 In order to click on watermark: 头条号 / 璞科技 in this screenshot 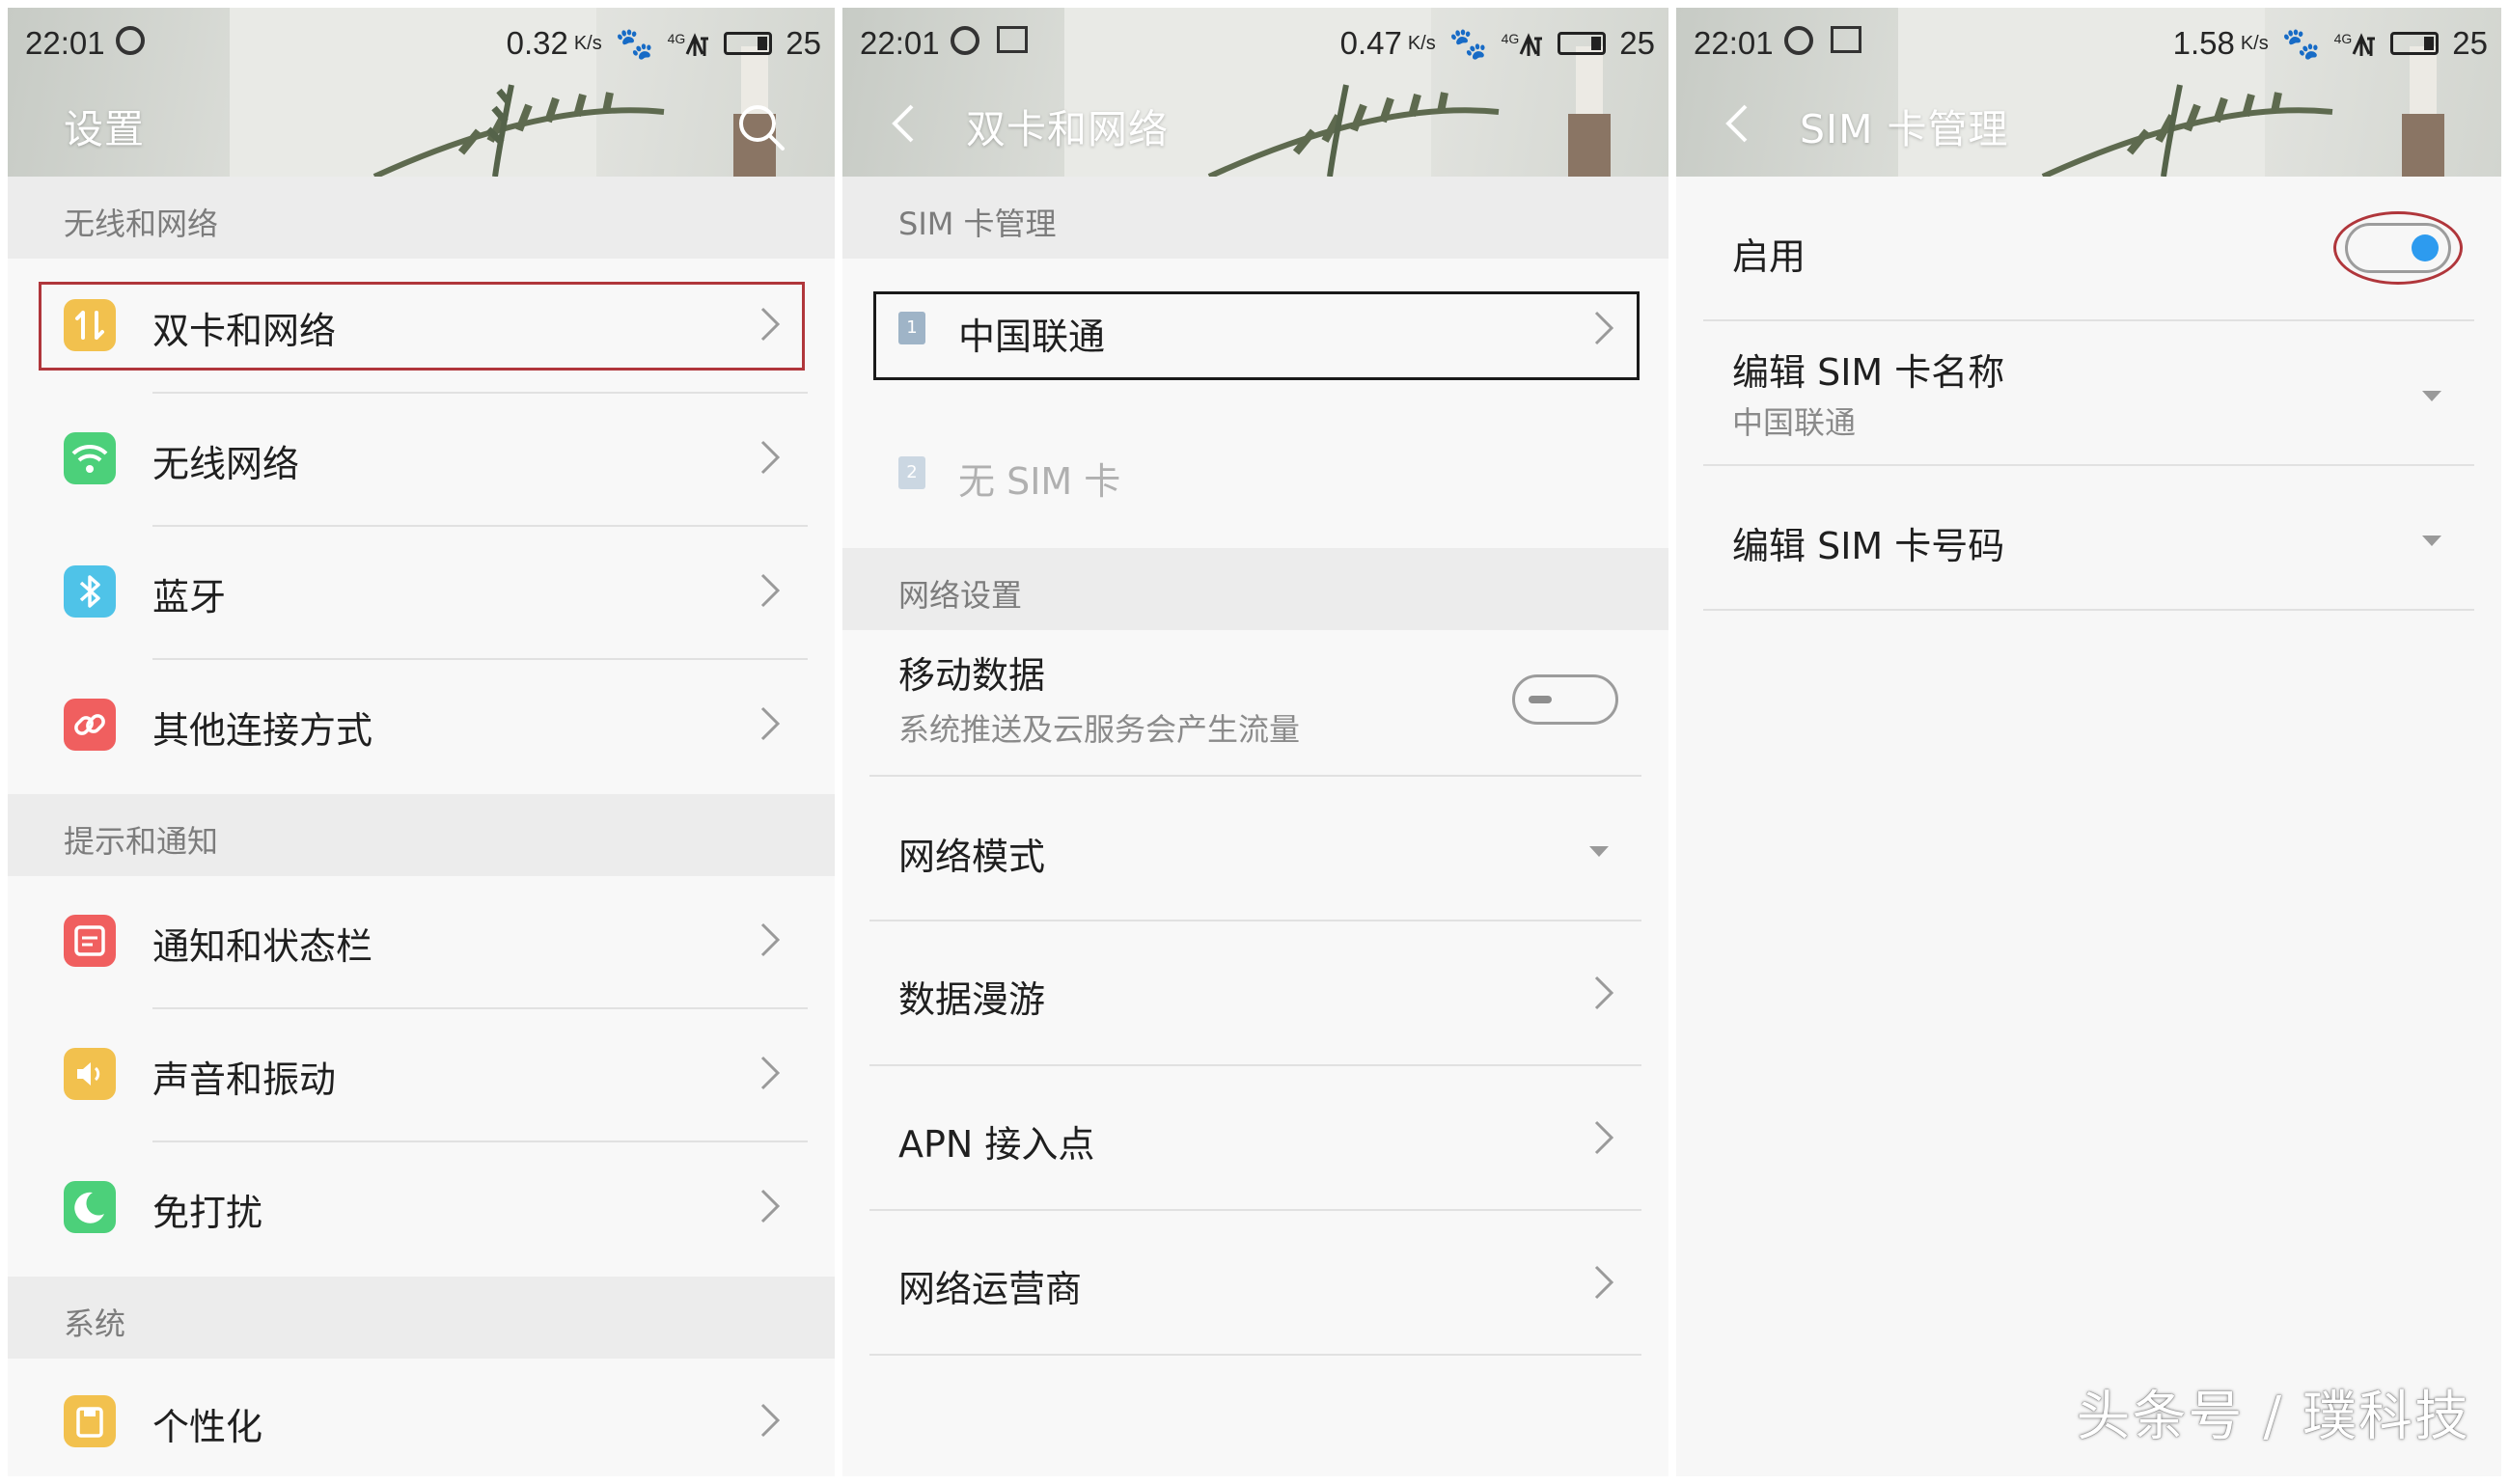, I will do `click(2273, 1417)`.